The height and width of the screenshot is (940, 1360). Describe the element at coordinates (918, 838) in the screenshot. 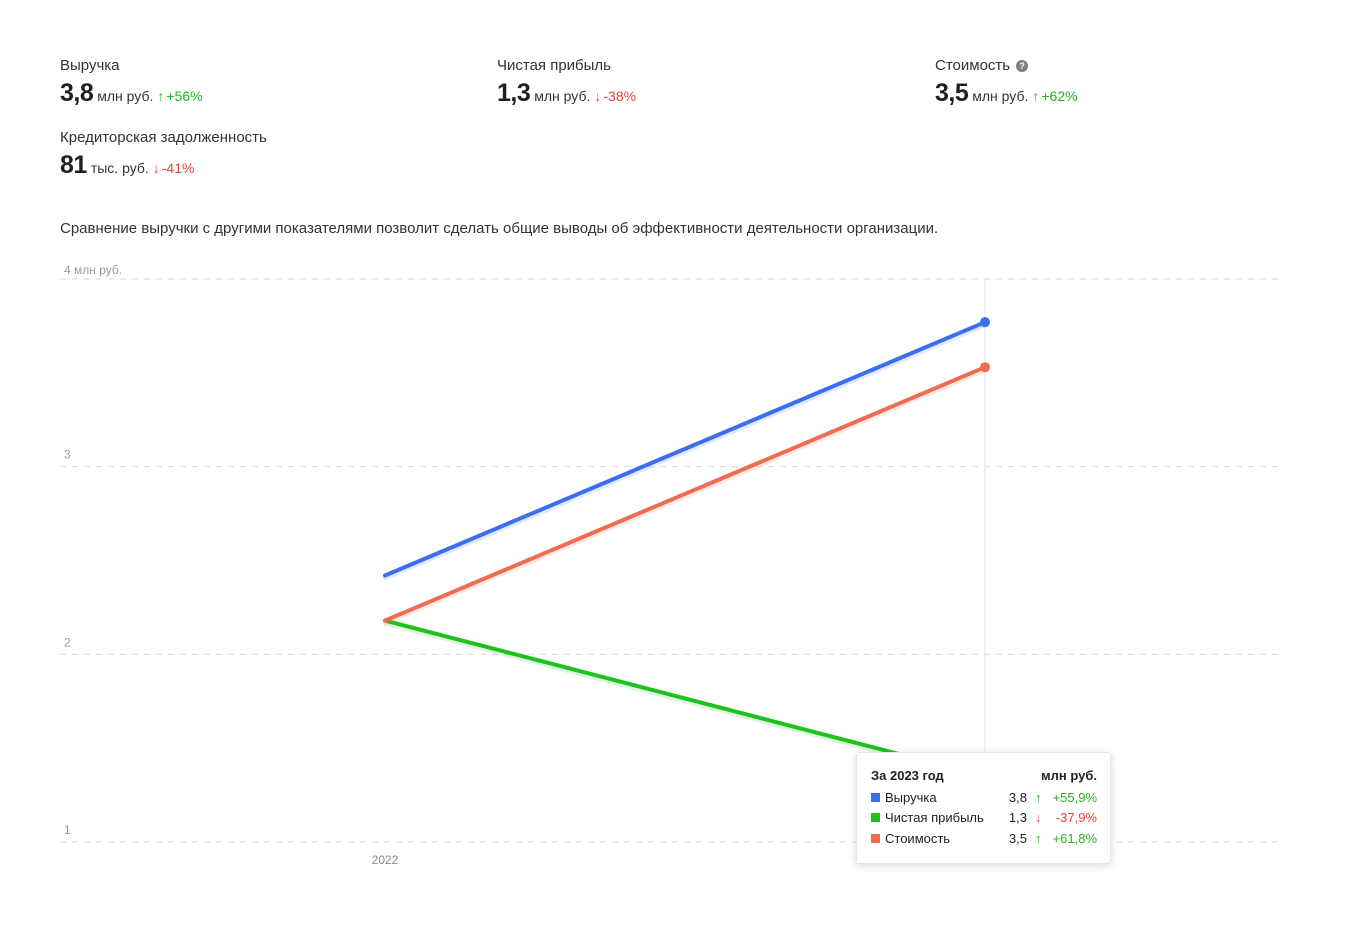

I see `tooltip-series-name: Стоимость` at that location.